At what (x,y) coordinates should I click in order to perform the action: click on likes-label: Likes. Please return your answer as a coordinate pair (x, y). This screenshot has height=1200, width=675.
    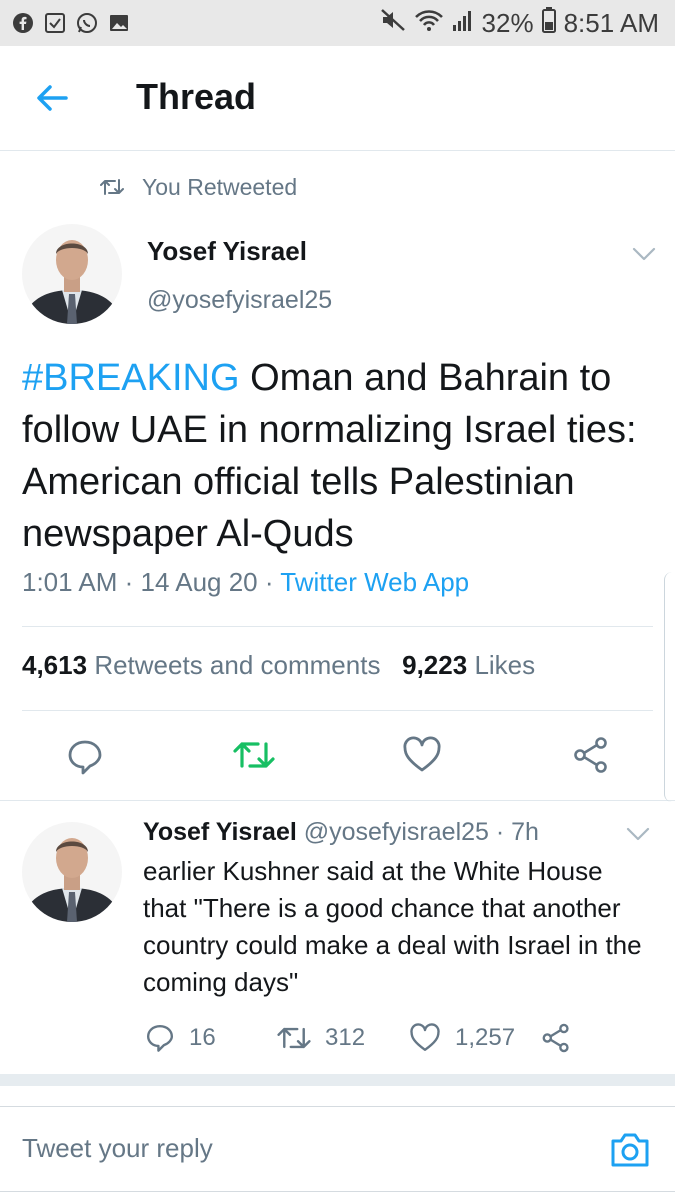
    Looking at the image, I should click on (505, 665).